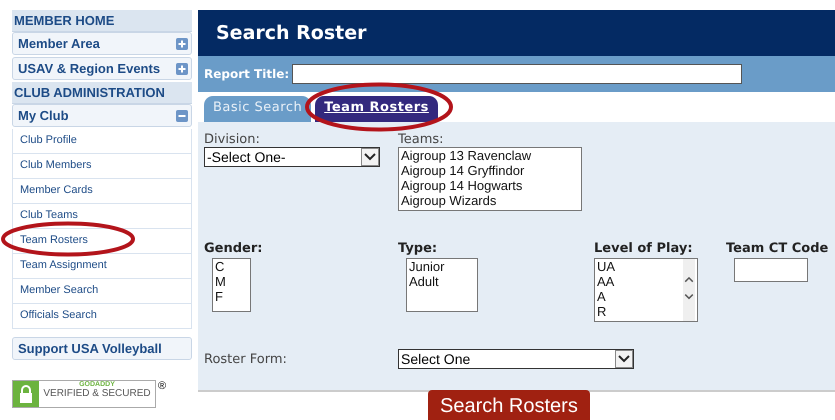 This screenshot has height=420, width=835. What do you see at coordinates (777, 248) in the screenshot?
I see `team-ct-code-label: Team CT Code` at bounding box center [777, 248].